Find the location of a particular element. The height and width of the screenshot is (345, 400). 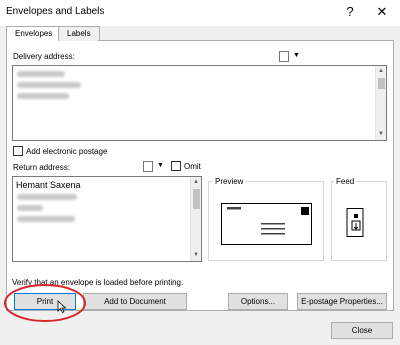

close-button: Close is located at coordinates (362, 330).